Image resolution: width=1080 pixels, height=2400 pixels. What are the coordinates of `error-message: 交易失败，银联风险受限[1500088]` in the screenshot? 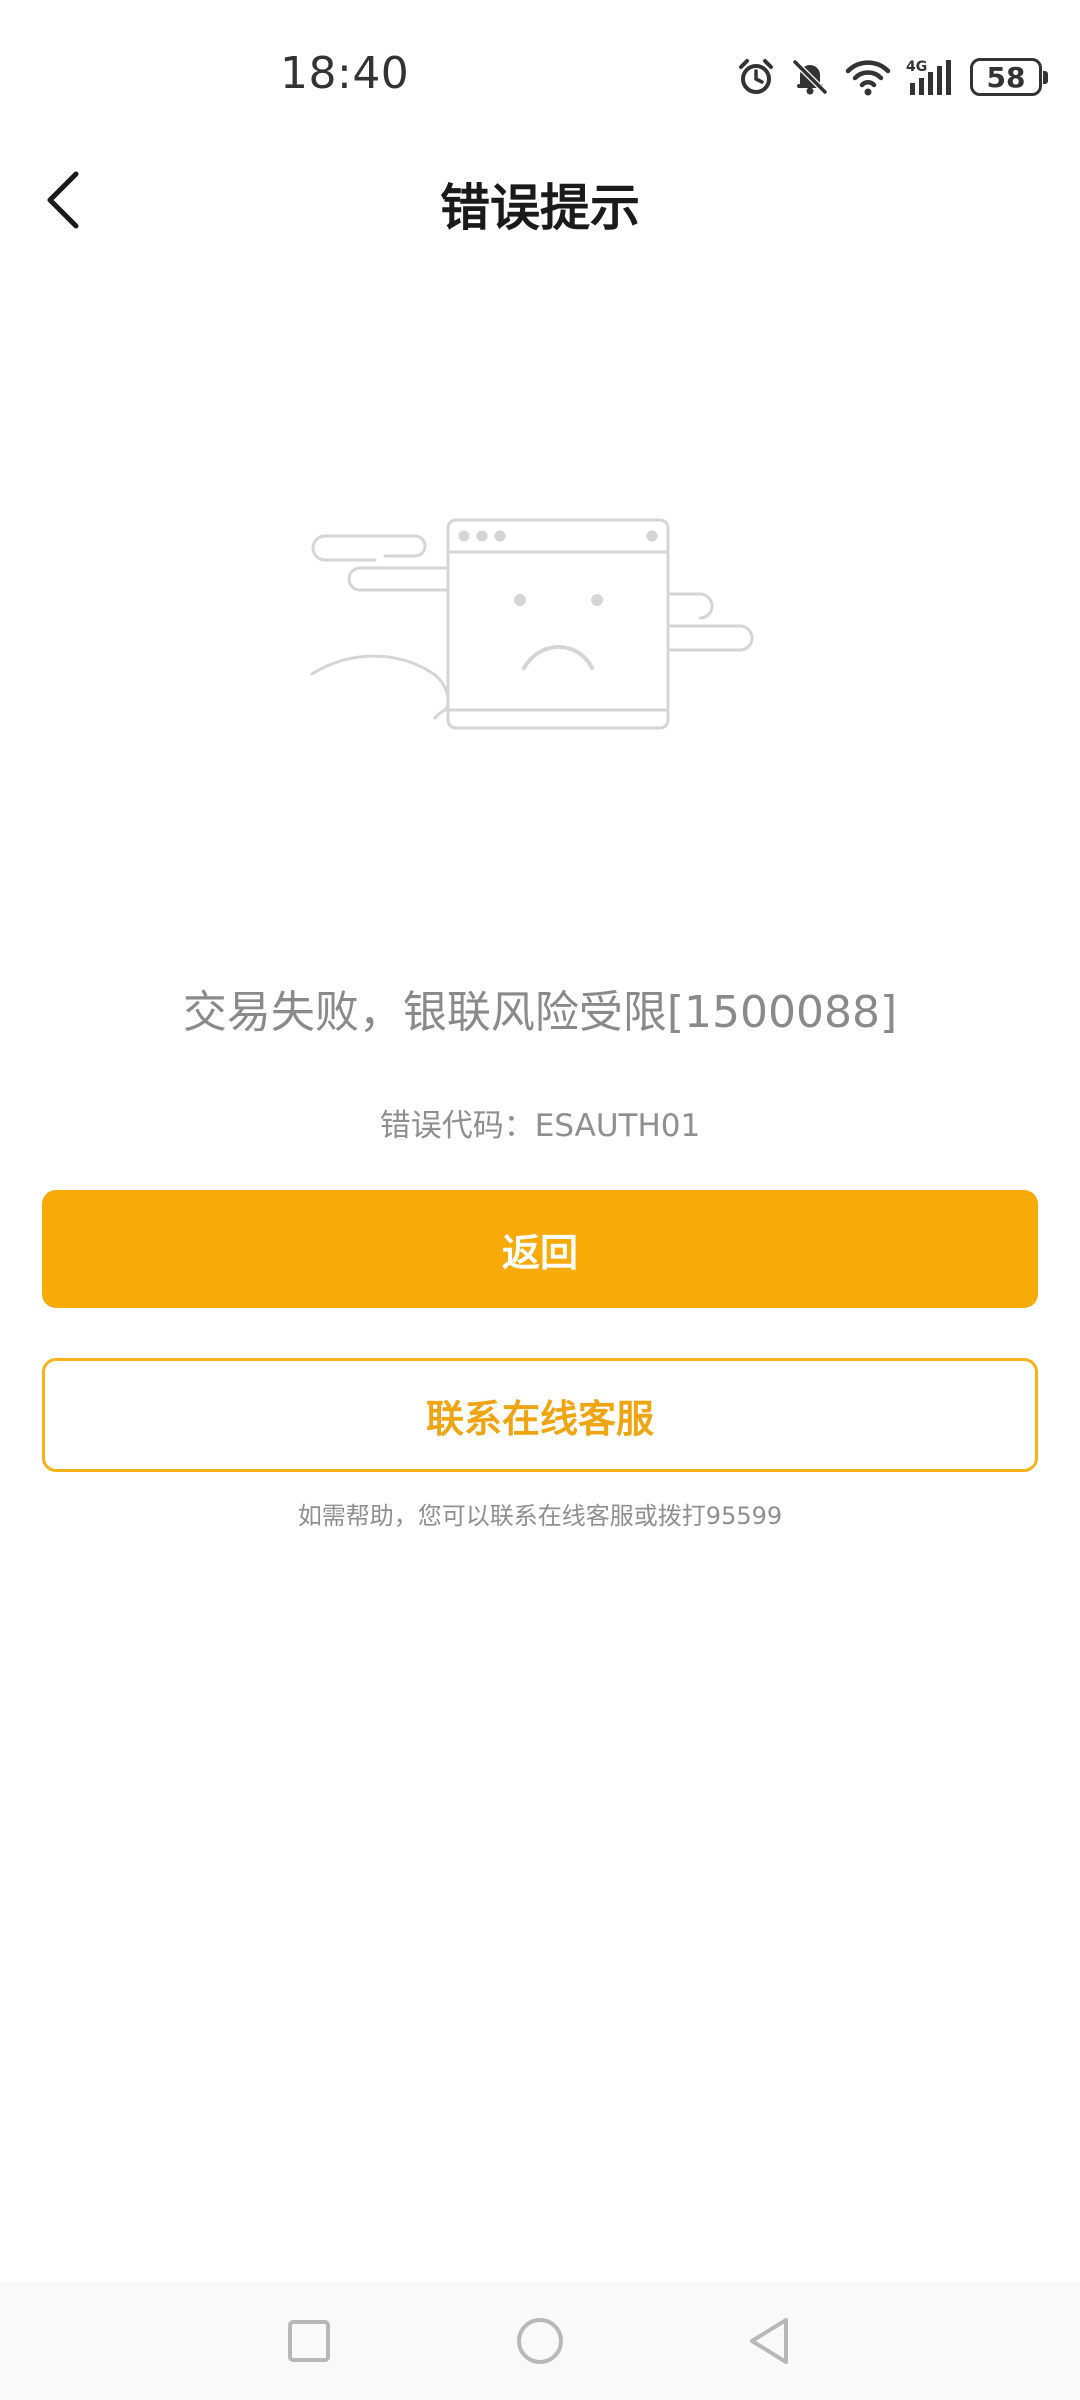 It's located at (540, 1012).